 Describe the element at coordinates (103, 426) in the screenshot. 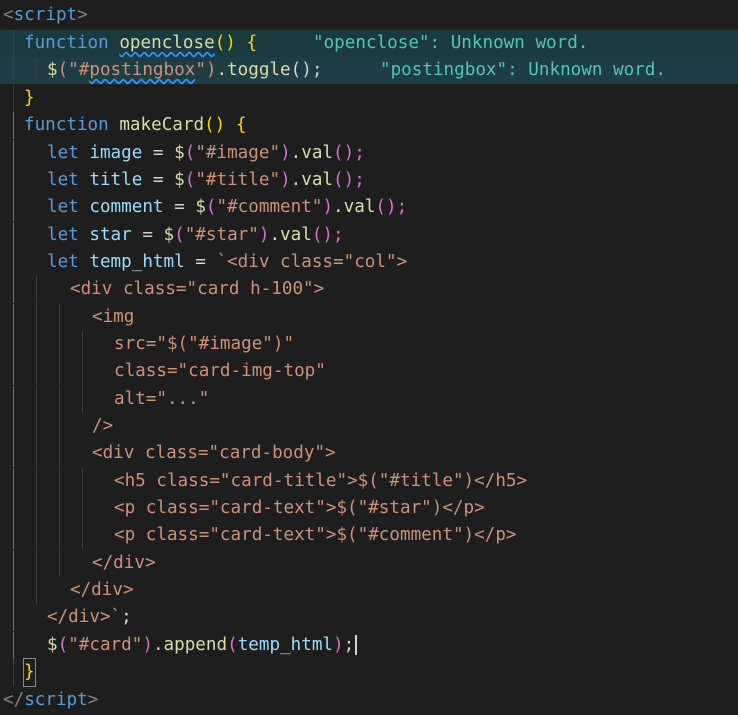

I see `template-string: />` at that location.